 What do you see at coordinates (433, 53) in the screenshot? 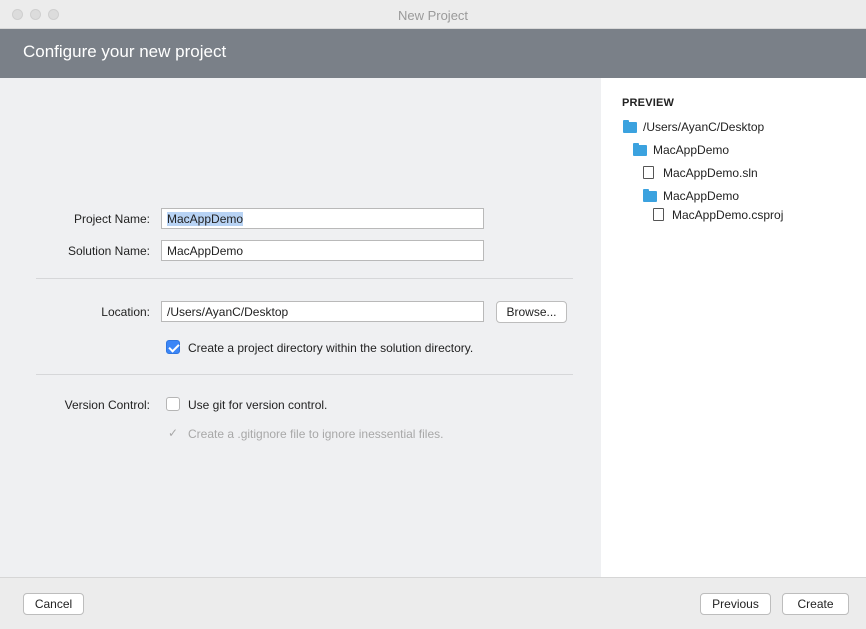
I see `page-header: Configure your new project` at bounding box center [433, 53].